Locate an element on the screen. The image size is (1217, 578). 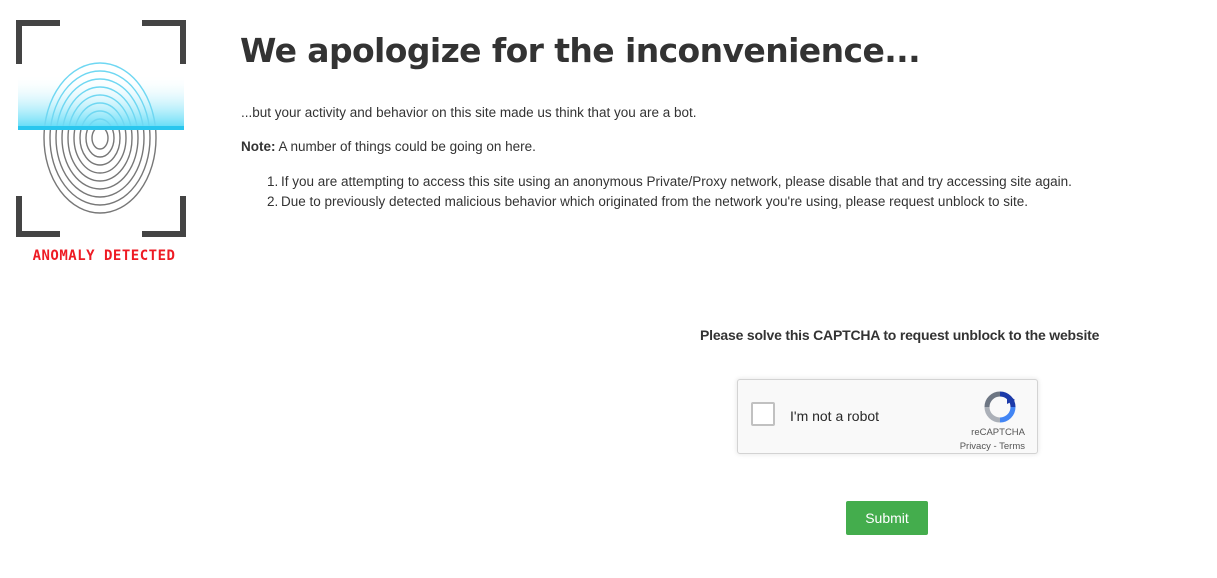
recaptcha-brand: reCAPTCHA is located at coordinates (998, 432).